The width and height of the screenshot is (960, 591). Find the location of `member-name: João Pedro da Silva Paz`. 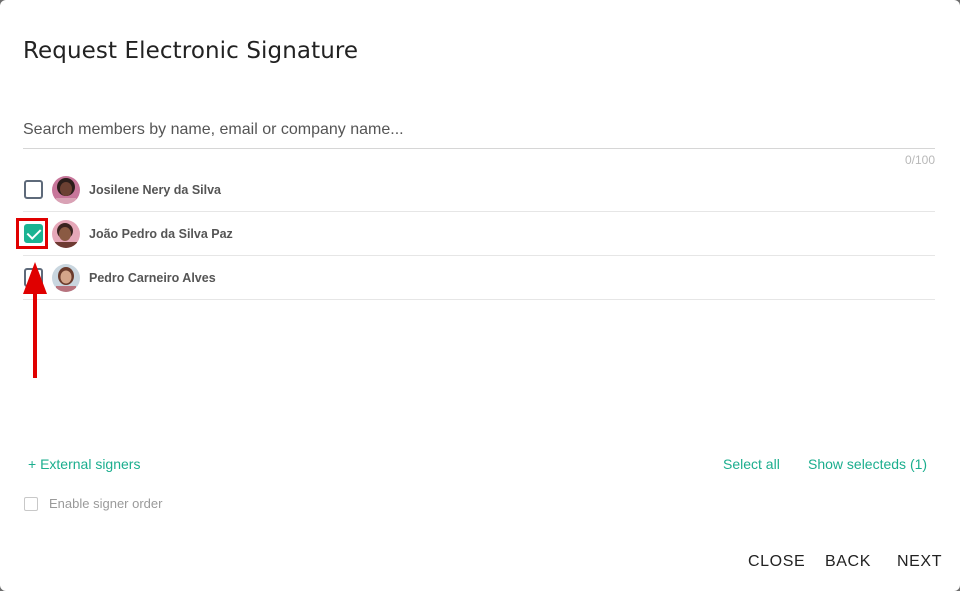

member-name: João Pedro da Silva Paz is located at coordinates (161, 234).